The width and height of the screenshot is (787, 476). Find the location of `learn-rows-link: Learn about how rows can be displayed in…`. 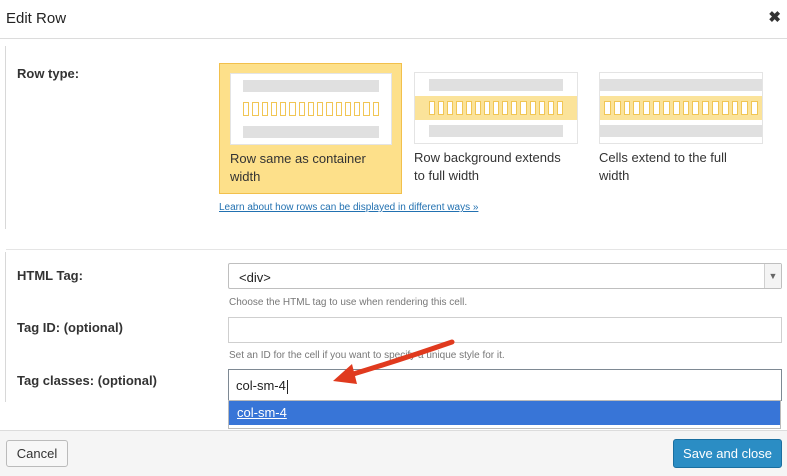

learn-rows-link: Learn about how rows can be displayed in… is located at coordinates (348, 207).